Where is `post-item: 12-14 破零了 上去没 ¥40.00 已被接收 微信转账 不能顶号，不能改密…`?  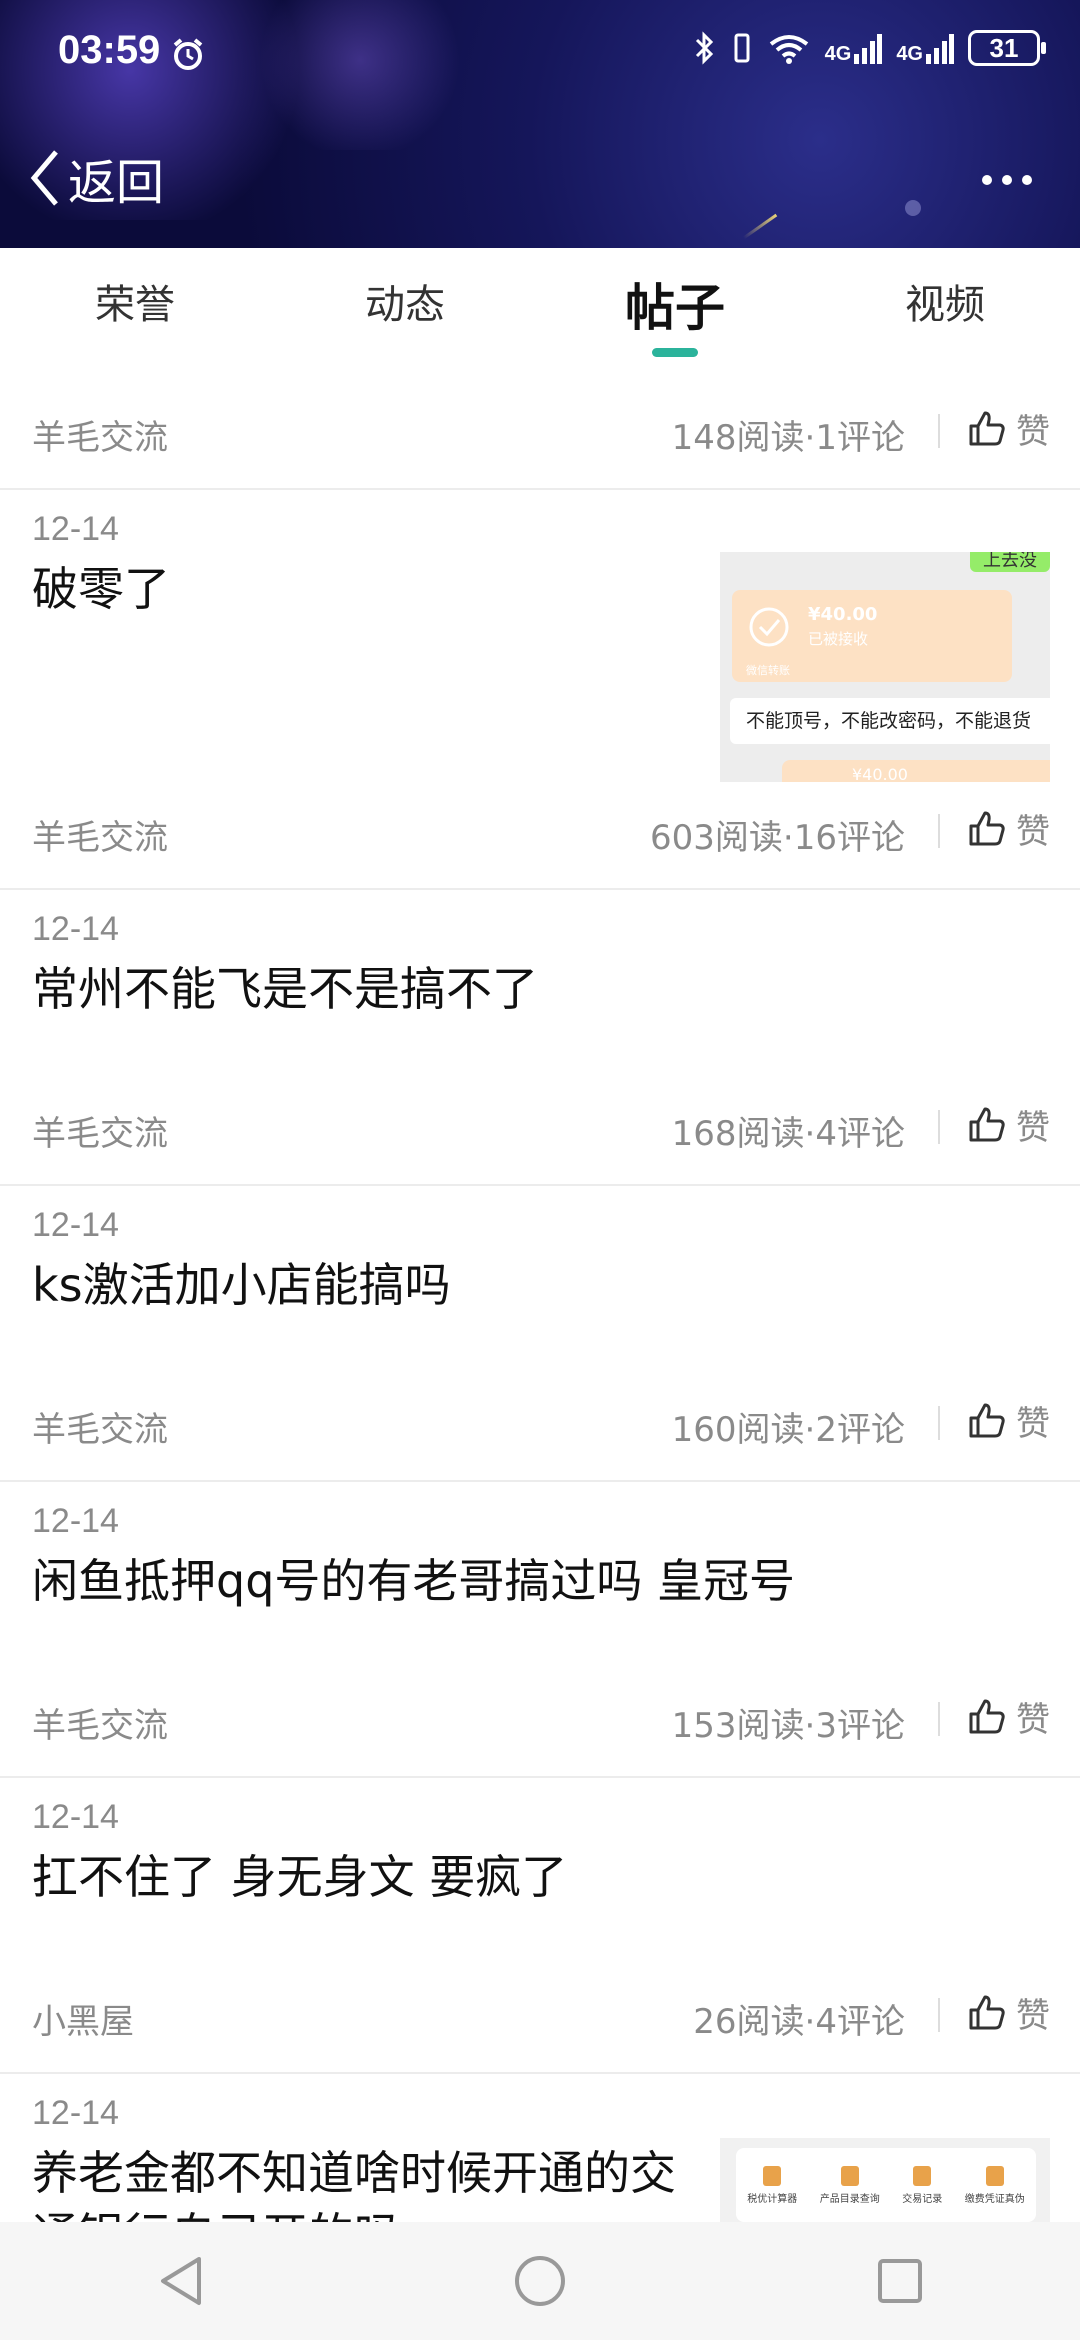 post-item: 12-14 破零了 上去没 ¥40.00 已被接收 微信转账 不能顶号，不能改密… is located at coordinates (540, 636).